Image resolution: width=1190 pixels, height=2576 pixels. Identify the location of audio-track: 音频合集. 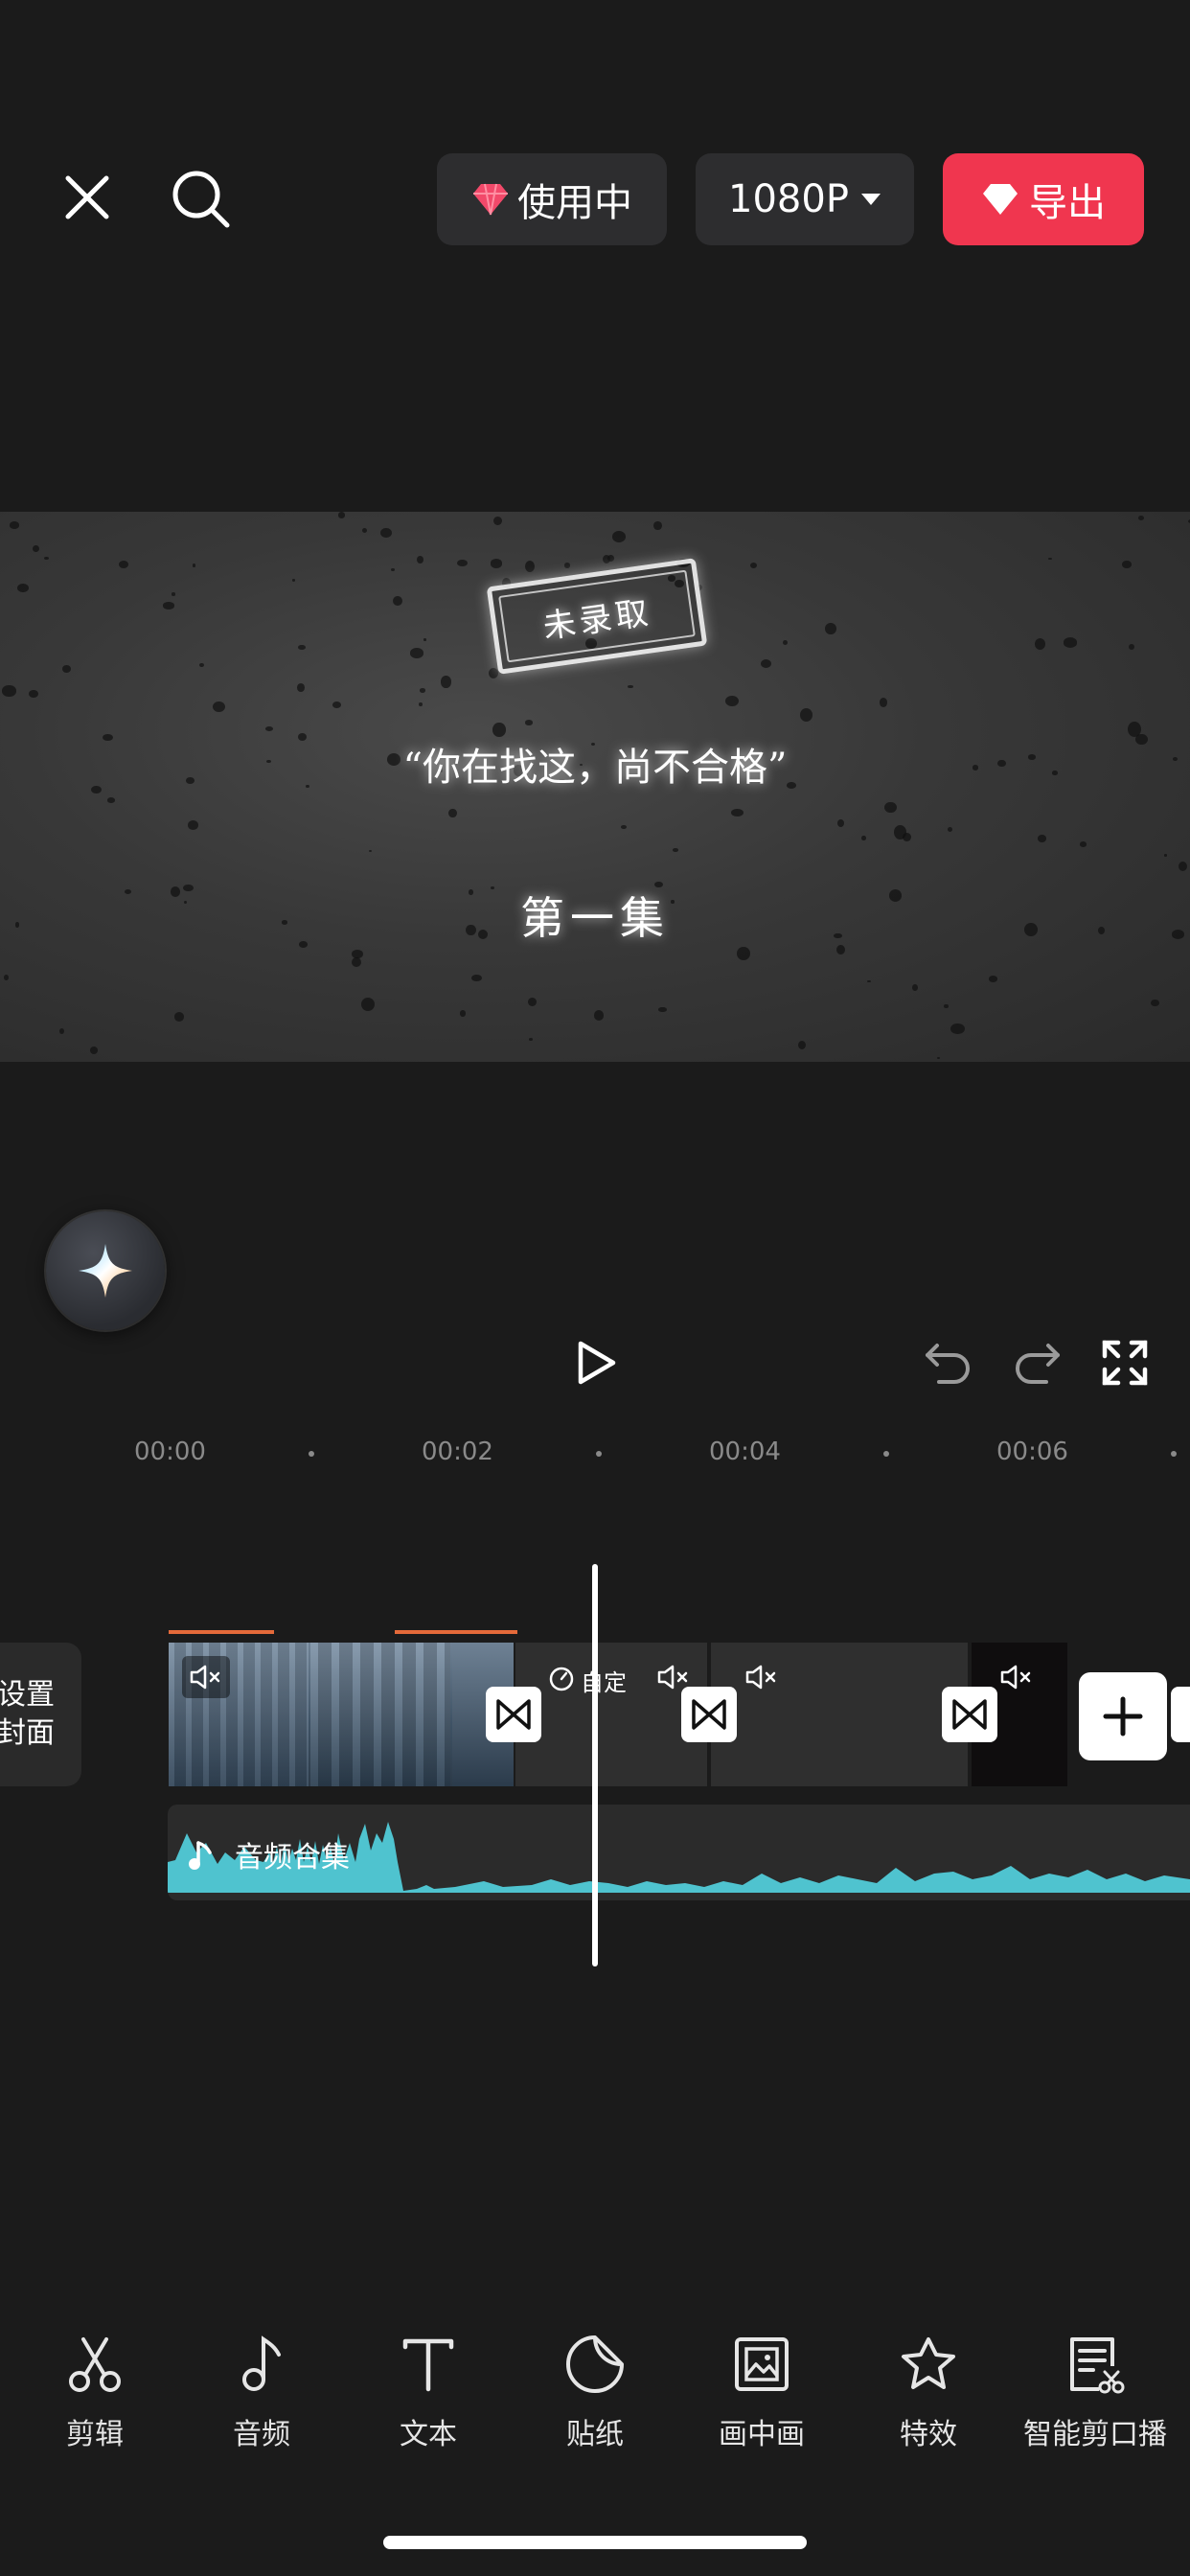
(679, 1852).